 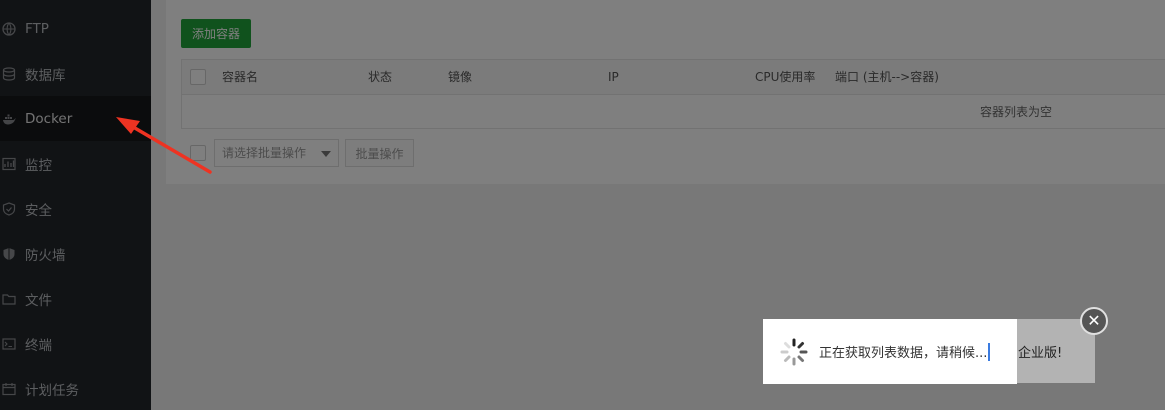 I want to click on close-icon: ✕, so click(x=1094, y=321).